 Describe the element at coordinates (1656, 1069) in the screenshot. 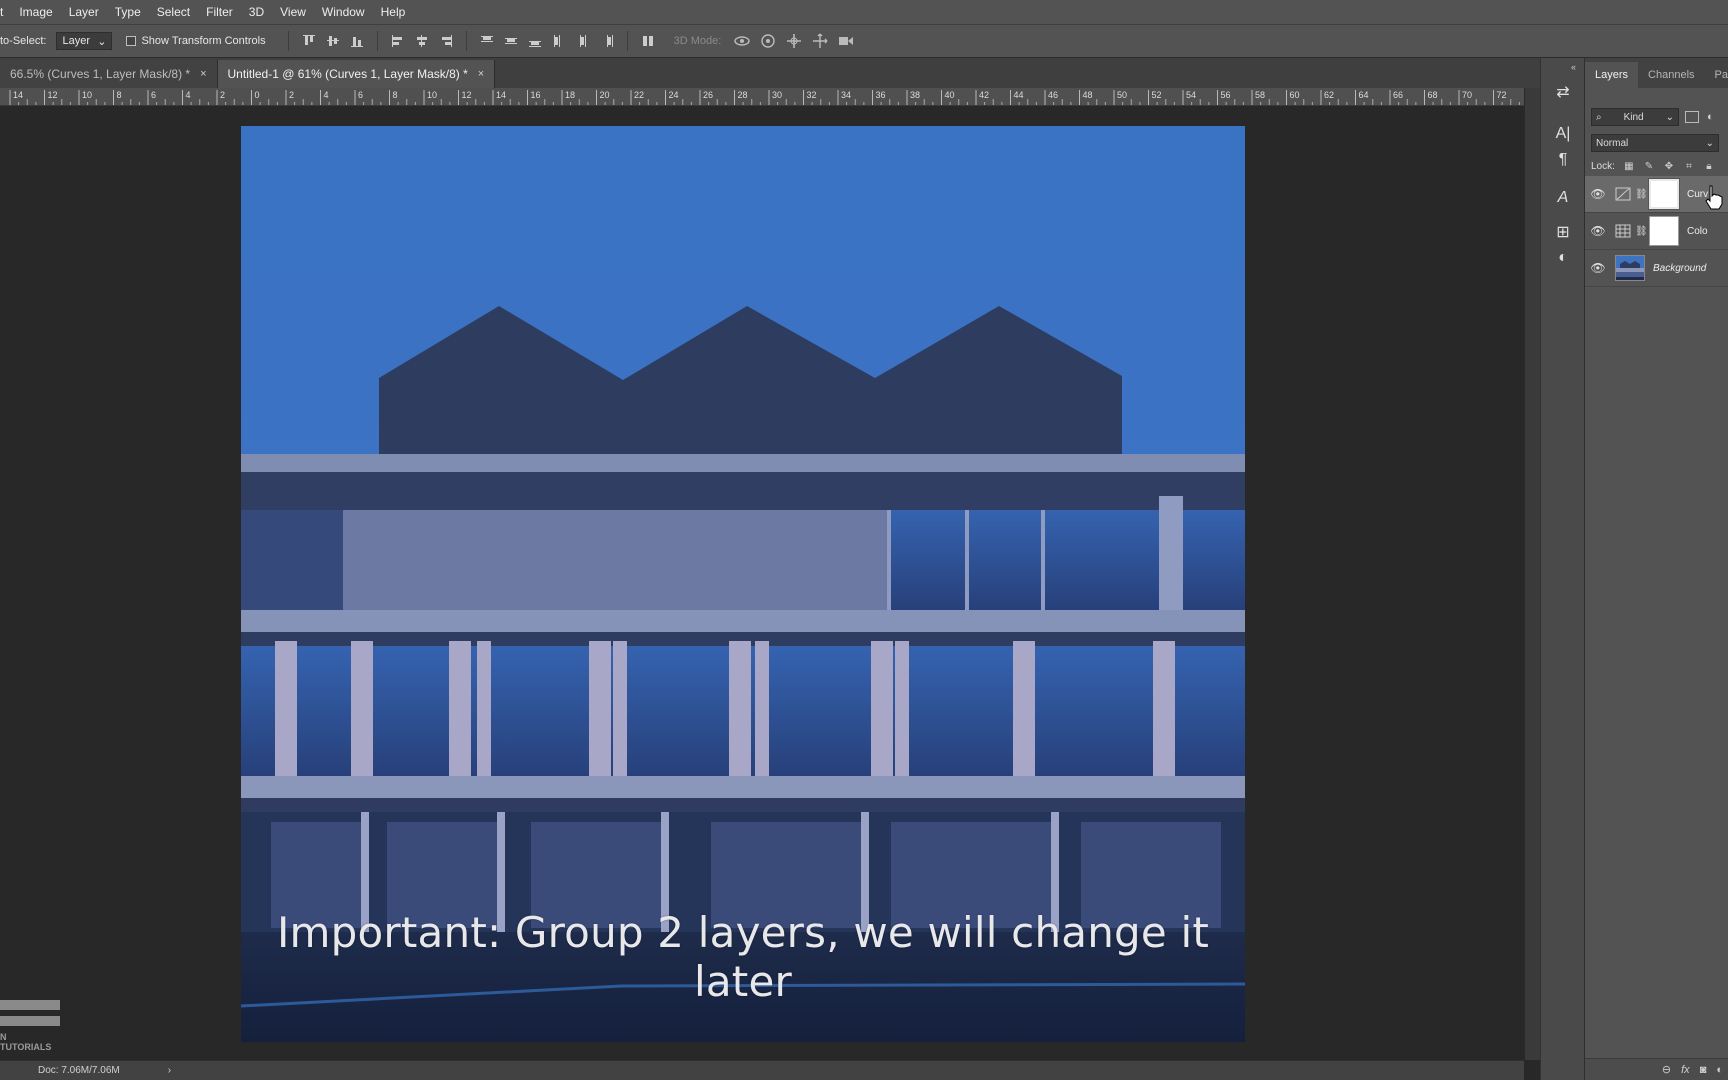

I see `layers-panel-footer: ⊖ fx ◙ ◐` at that location.